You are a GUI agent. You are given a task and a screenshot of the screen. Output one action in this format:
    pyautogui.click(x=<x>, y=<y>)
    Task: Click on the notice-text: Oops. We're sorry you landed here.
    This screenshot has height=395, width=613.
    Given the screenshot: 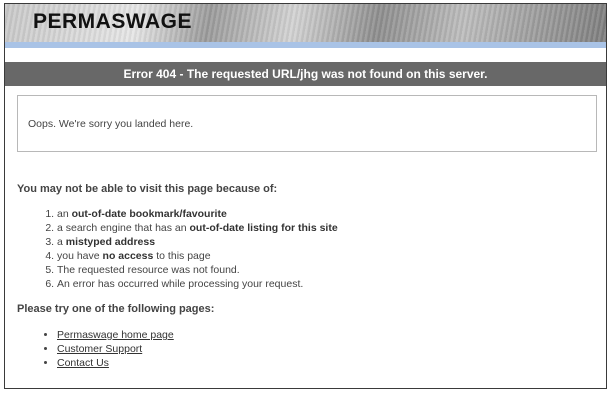 What is the action you would take?
    pyautogui.click(x=111, y=124)
    